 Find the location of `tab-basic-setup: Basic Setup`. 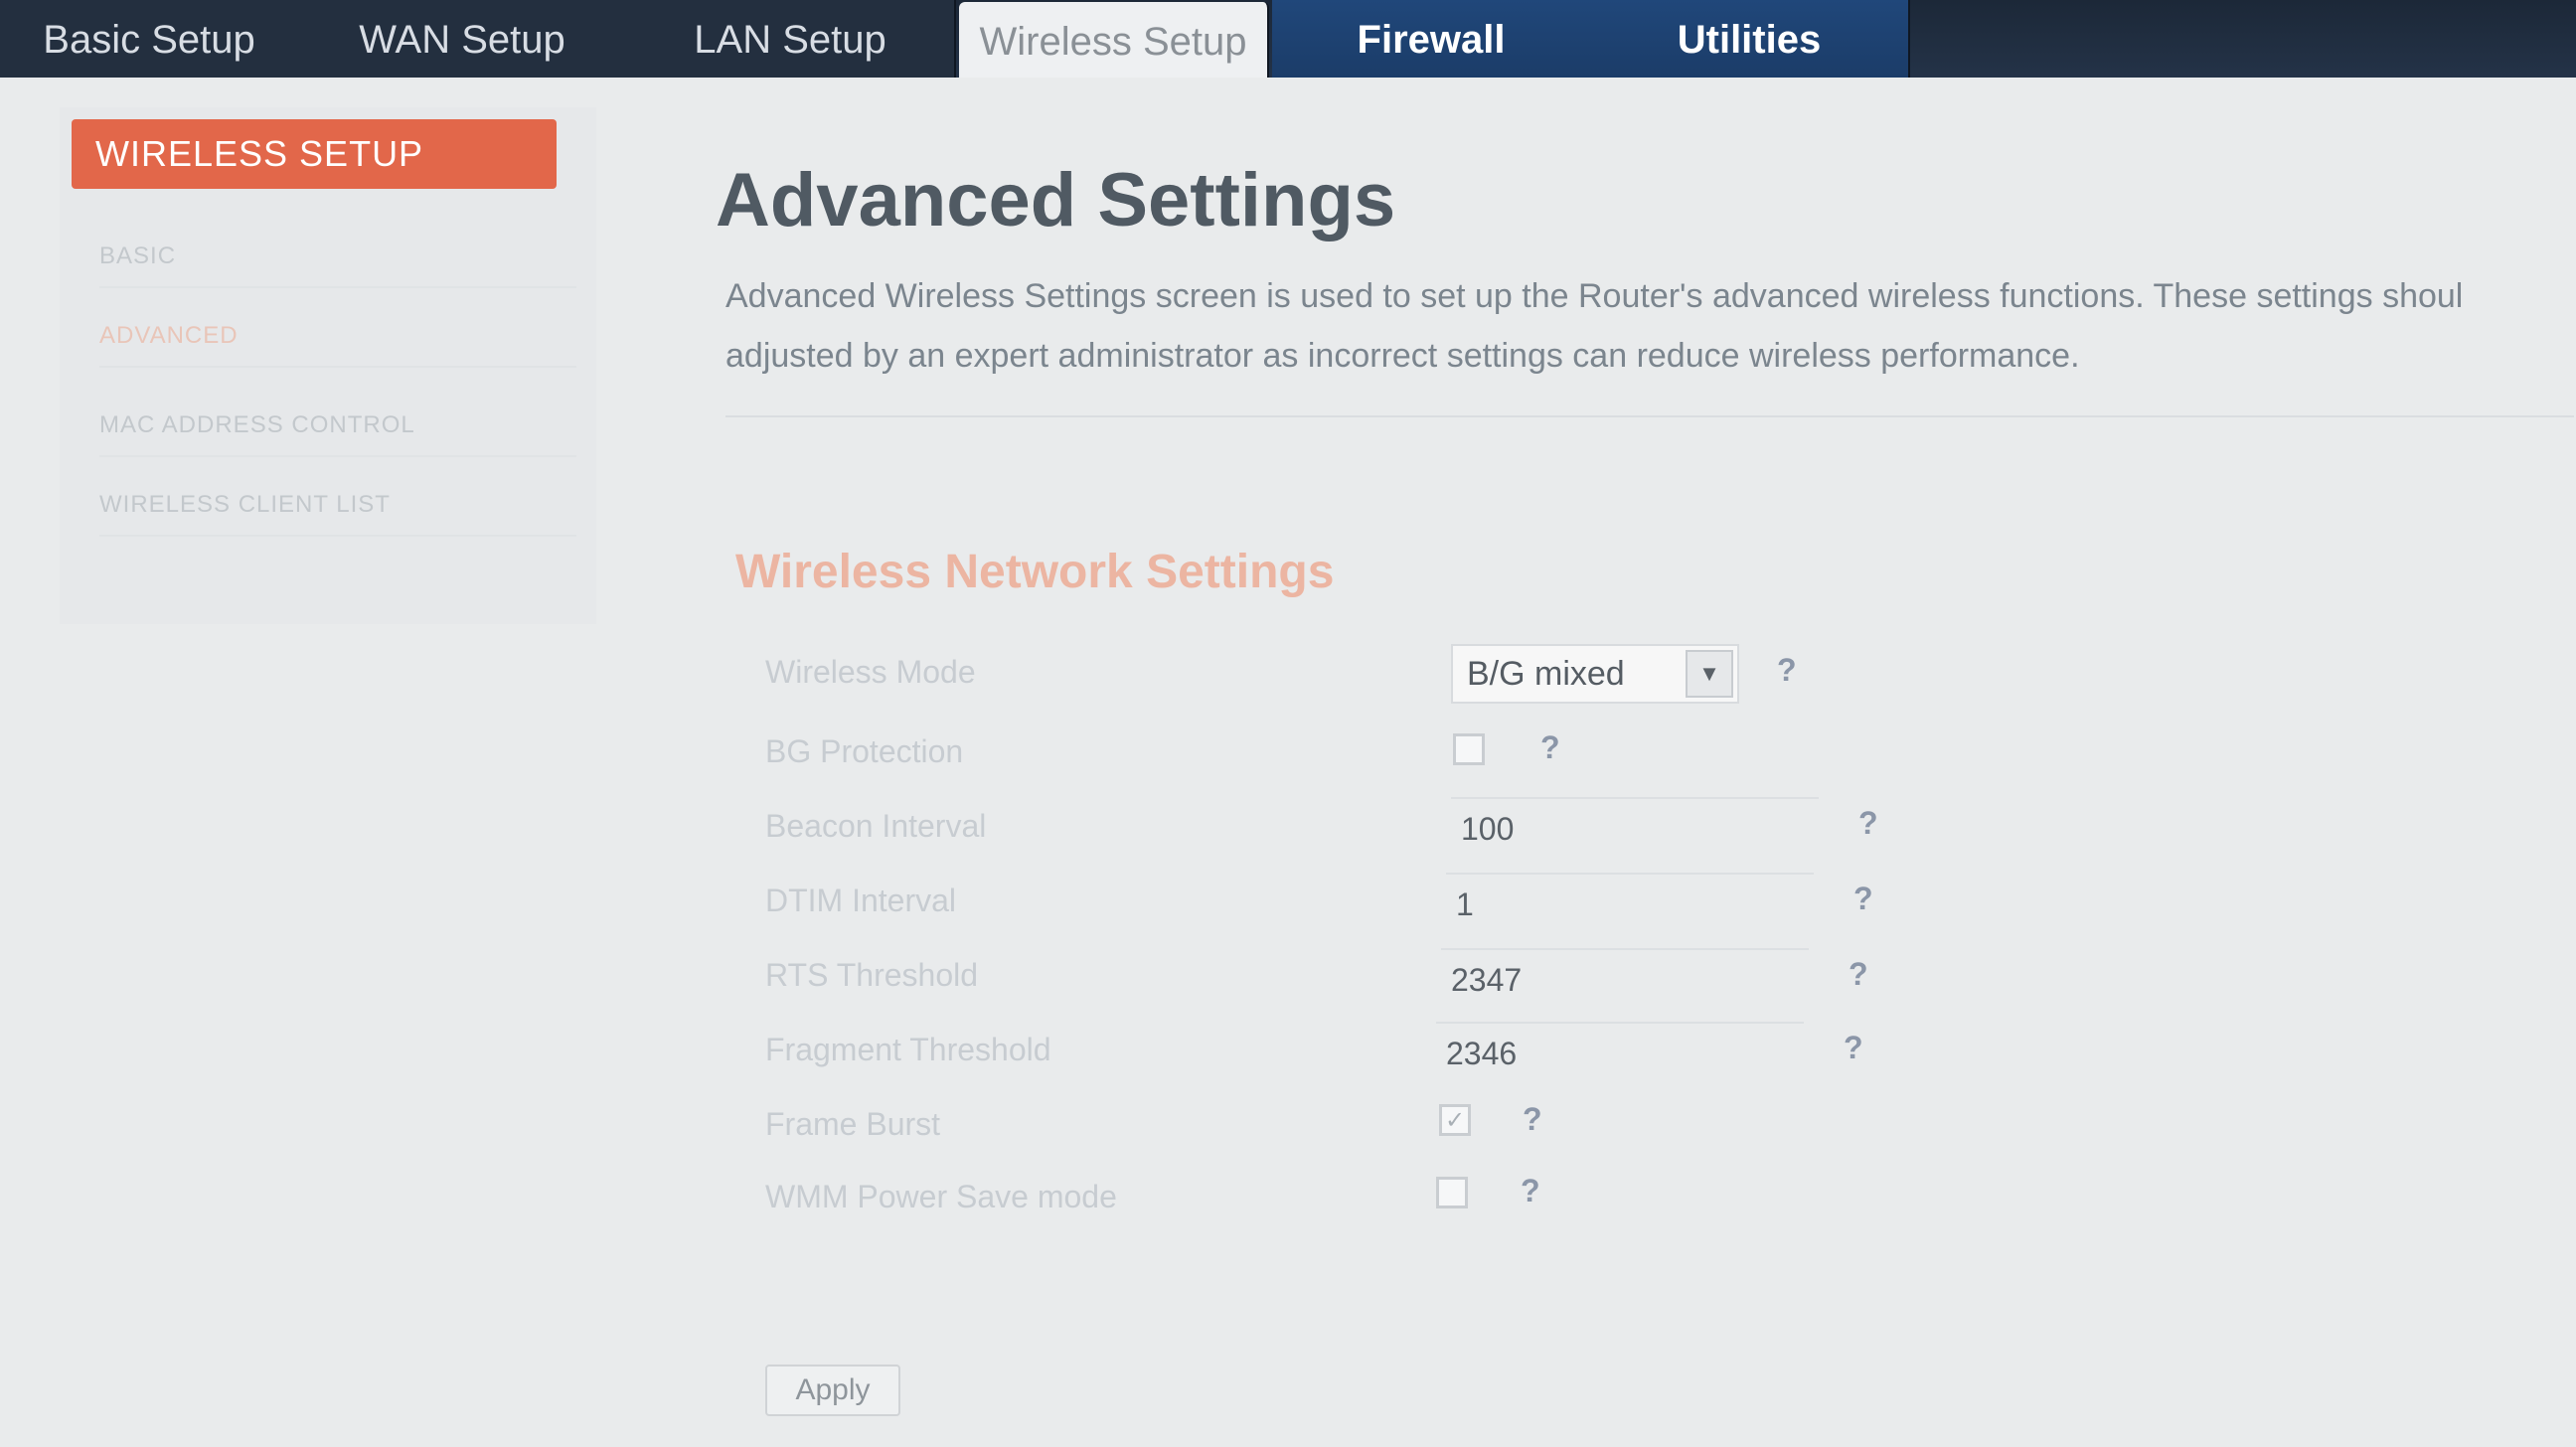

tab-basic-setup: Basic Setup is located at coordinates (150, 40).